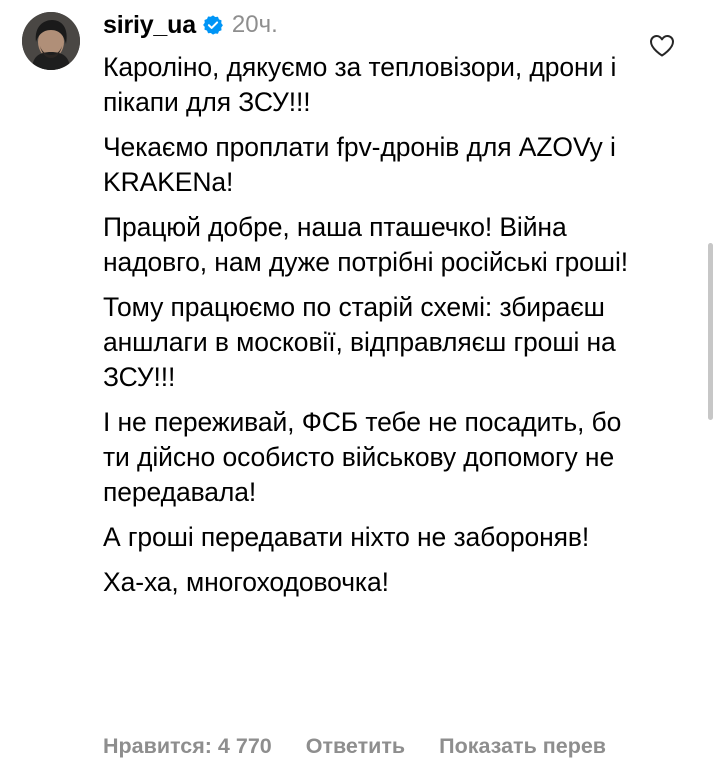 The height and width of the screenshot is (777, 720). What do you see at coordinates (346, 537) in the screenshot?
I see `comment-paragraph: А гроші передавати ніхто не забороняв!` at bounding box center [346, 537].